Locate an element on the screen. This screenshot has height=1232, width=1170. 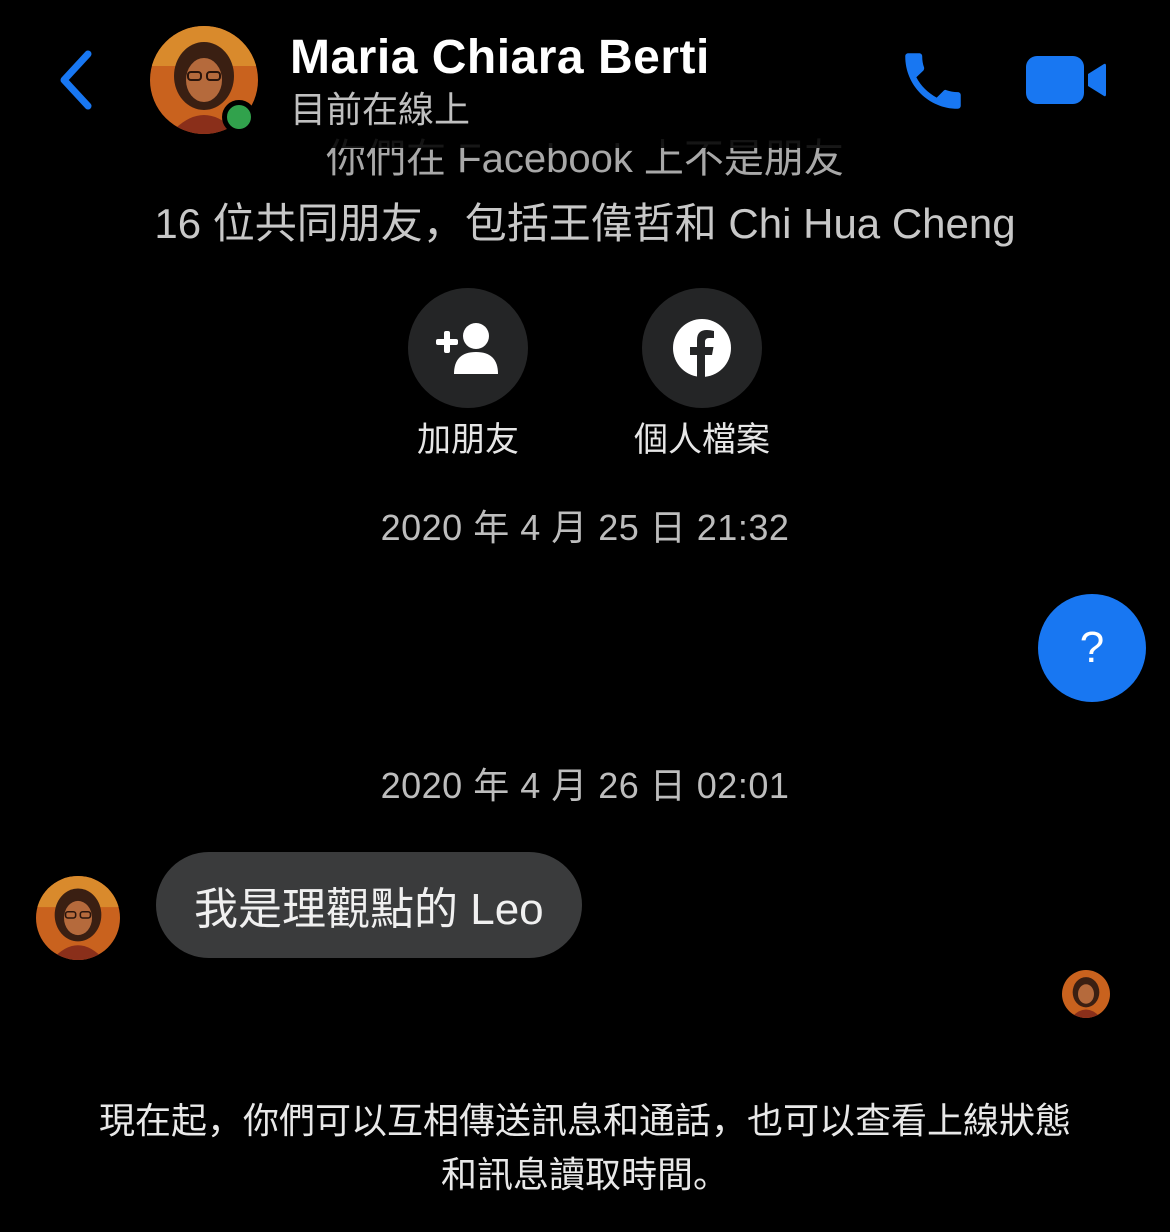
contact-status: 目前在線上 is located at coordinates (380, 109).